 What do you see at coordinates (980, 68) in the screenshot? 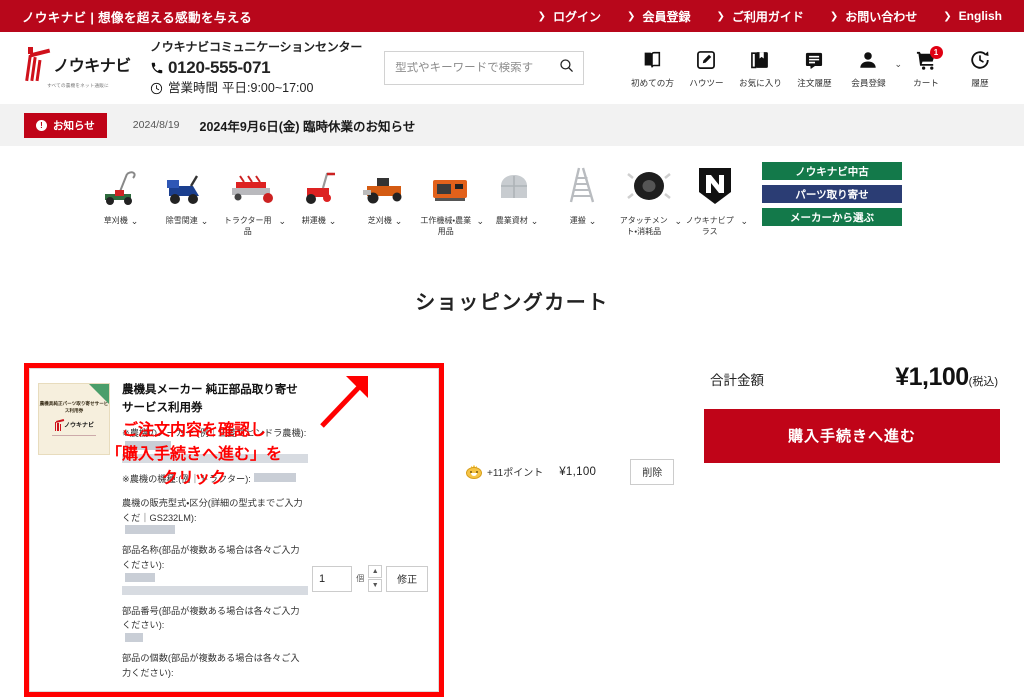
I see `header-icon-history: 履歴` at bounding box center [980, 68].